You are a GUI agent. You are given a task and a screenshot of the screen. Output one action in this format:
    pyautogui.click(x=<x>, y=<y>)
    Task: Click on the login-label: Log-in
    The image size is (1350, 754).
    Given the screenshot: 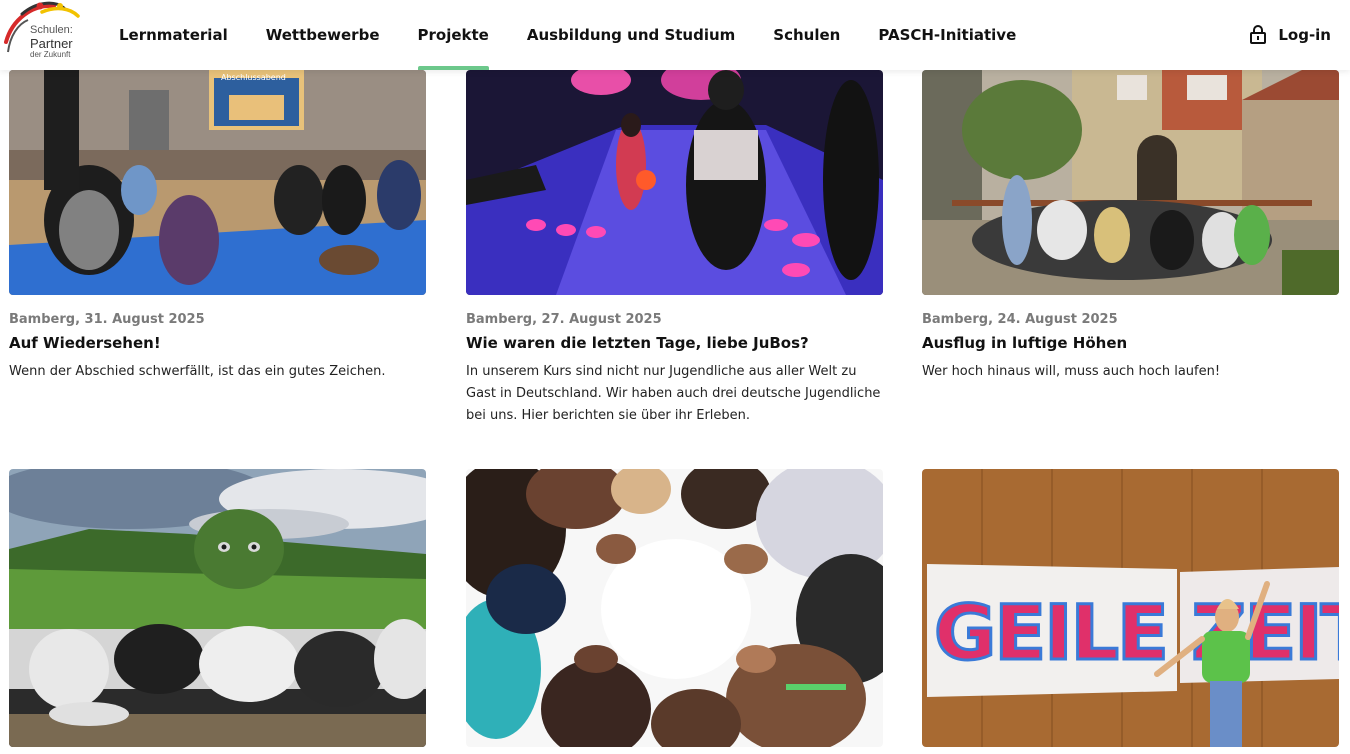 What is the action you would take?
    pyautogui.click(x=1304, y=35)
    